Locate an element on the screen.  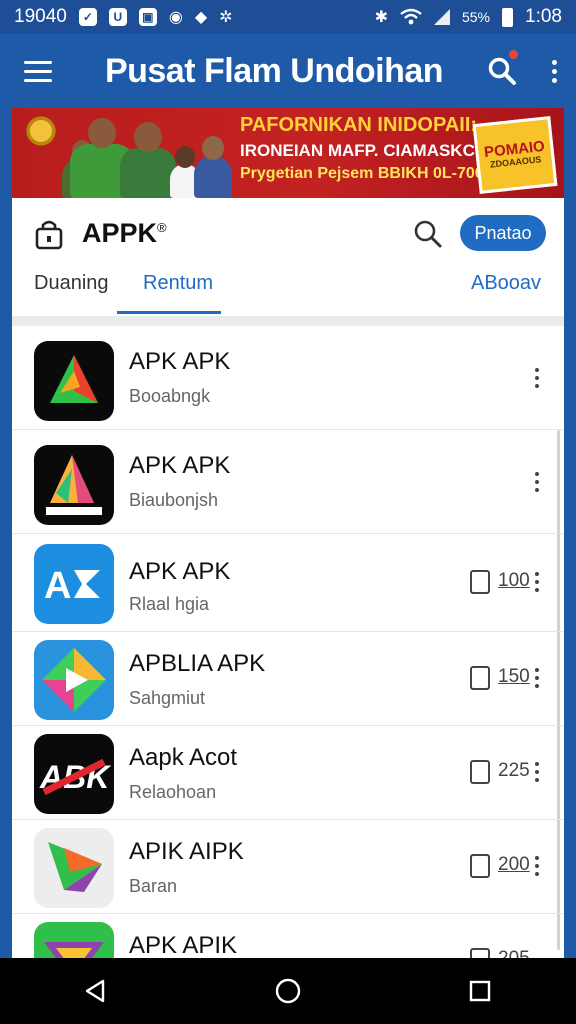
store-header: APPK® Pnatao Duaning Rentum ABooav is located at coordinates (288, 257).